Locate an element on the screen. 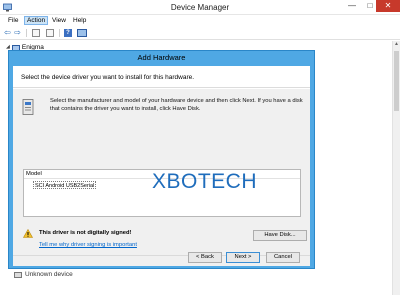 This screenshot has width=400, height=295. driver-signing-link: Tell me why driver signing is important is located at coordinates (88, 245).